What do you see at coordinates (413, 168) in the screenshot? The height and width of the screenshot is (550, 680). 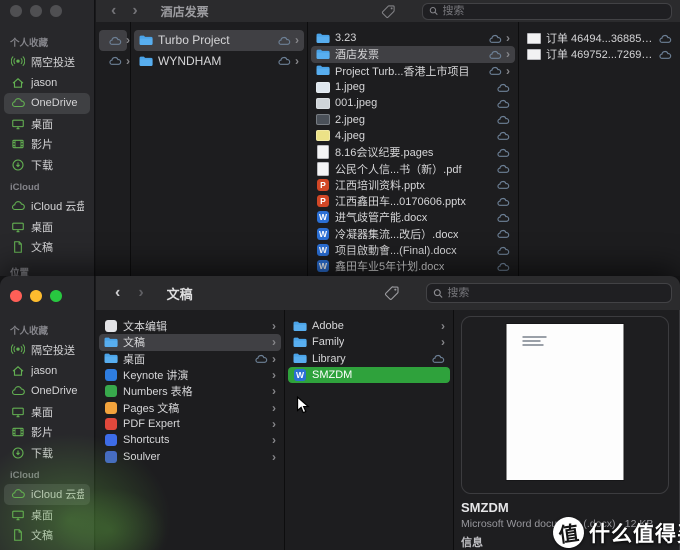 I see `file-row: 公民个人信...书（新）.pdf` at bounding box center [413, 168].